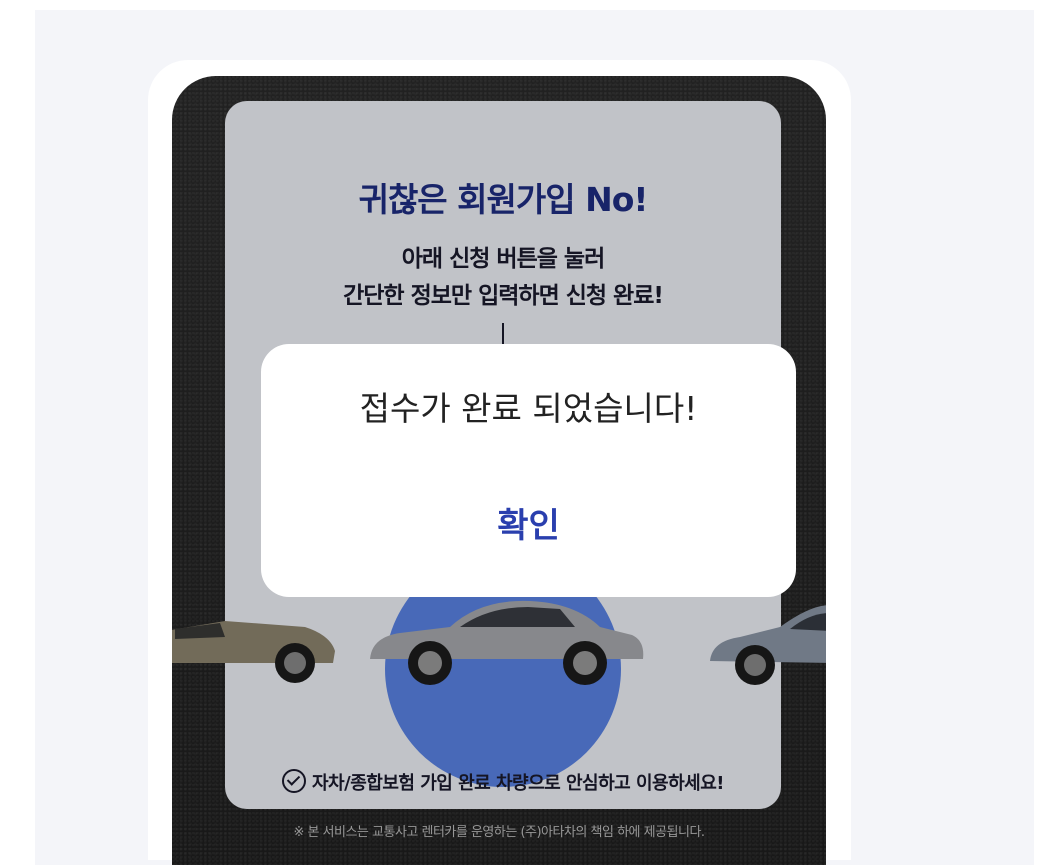  Describe the element at coordinates (528, 470) in the screenshot. I see `confirmation-dialog: 접수가 완료 되었습니다! 확인` at that location.